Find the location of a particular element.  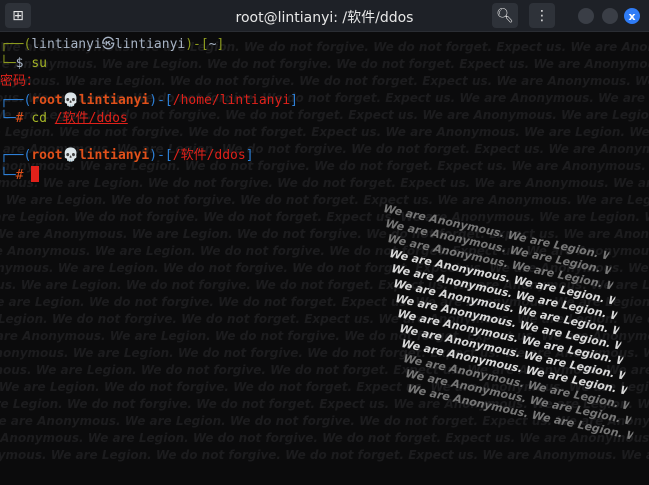

cursor is located at coordinates (35, 173).